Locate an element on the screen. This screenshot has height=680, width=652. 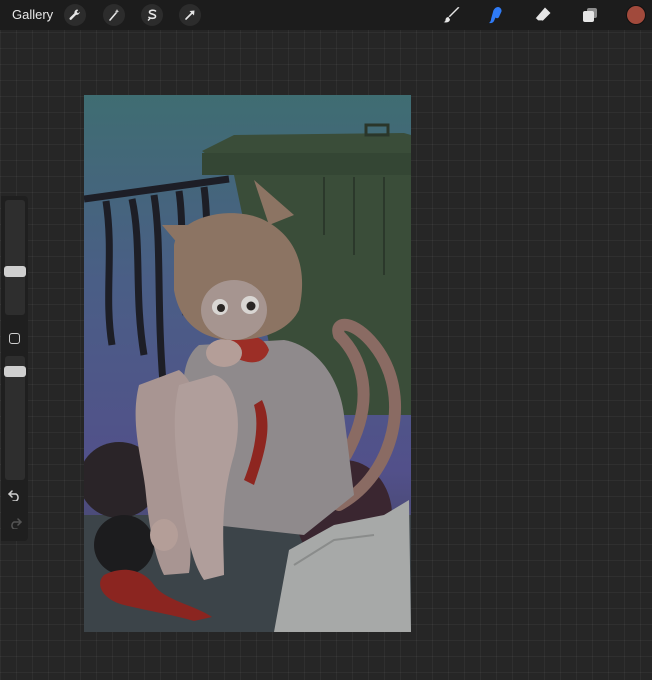
selection-icon is located at coordinates (152, 15).